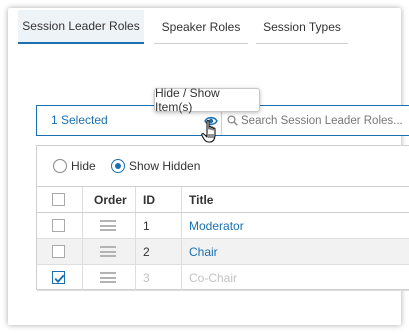 The width and height of the screenshot is (409, 333). I want to click on tooltip-text: Hide / Show Item(s), so click(187, 100).